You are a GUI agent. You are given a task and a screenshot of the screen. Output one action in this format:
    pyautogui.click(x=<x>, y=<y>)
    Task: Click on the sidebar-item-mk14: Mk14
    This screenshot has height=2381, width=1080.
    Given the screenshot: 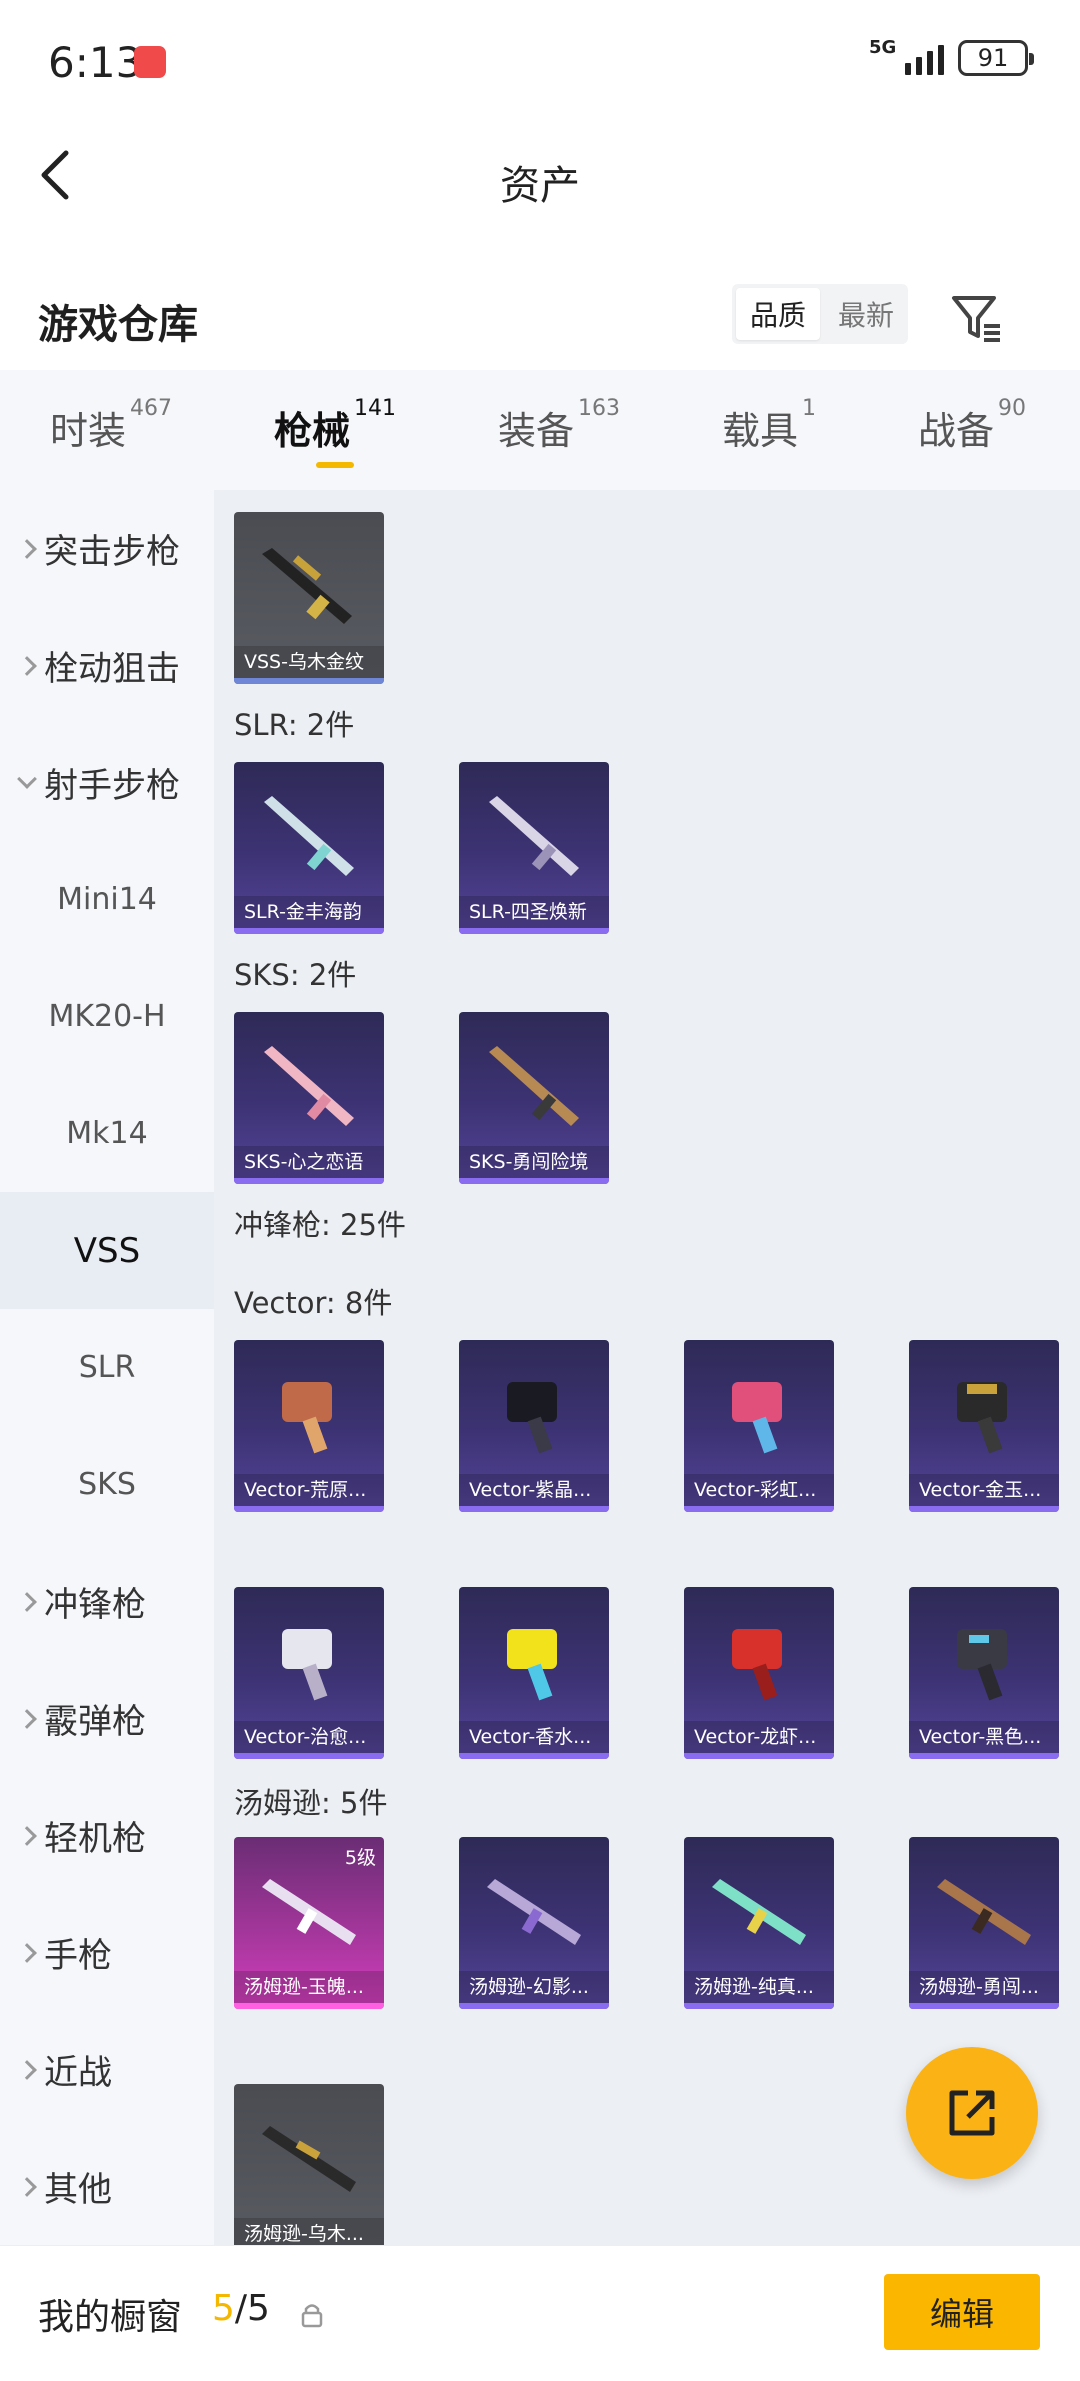 What is the action you would take?
    pyautogui.click(x=107, y=1133)
    